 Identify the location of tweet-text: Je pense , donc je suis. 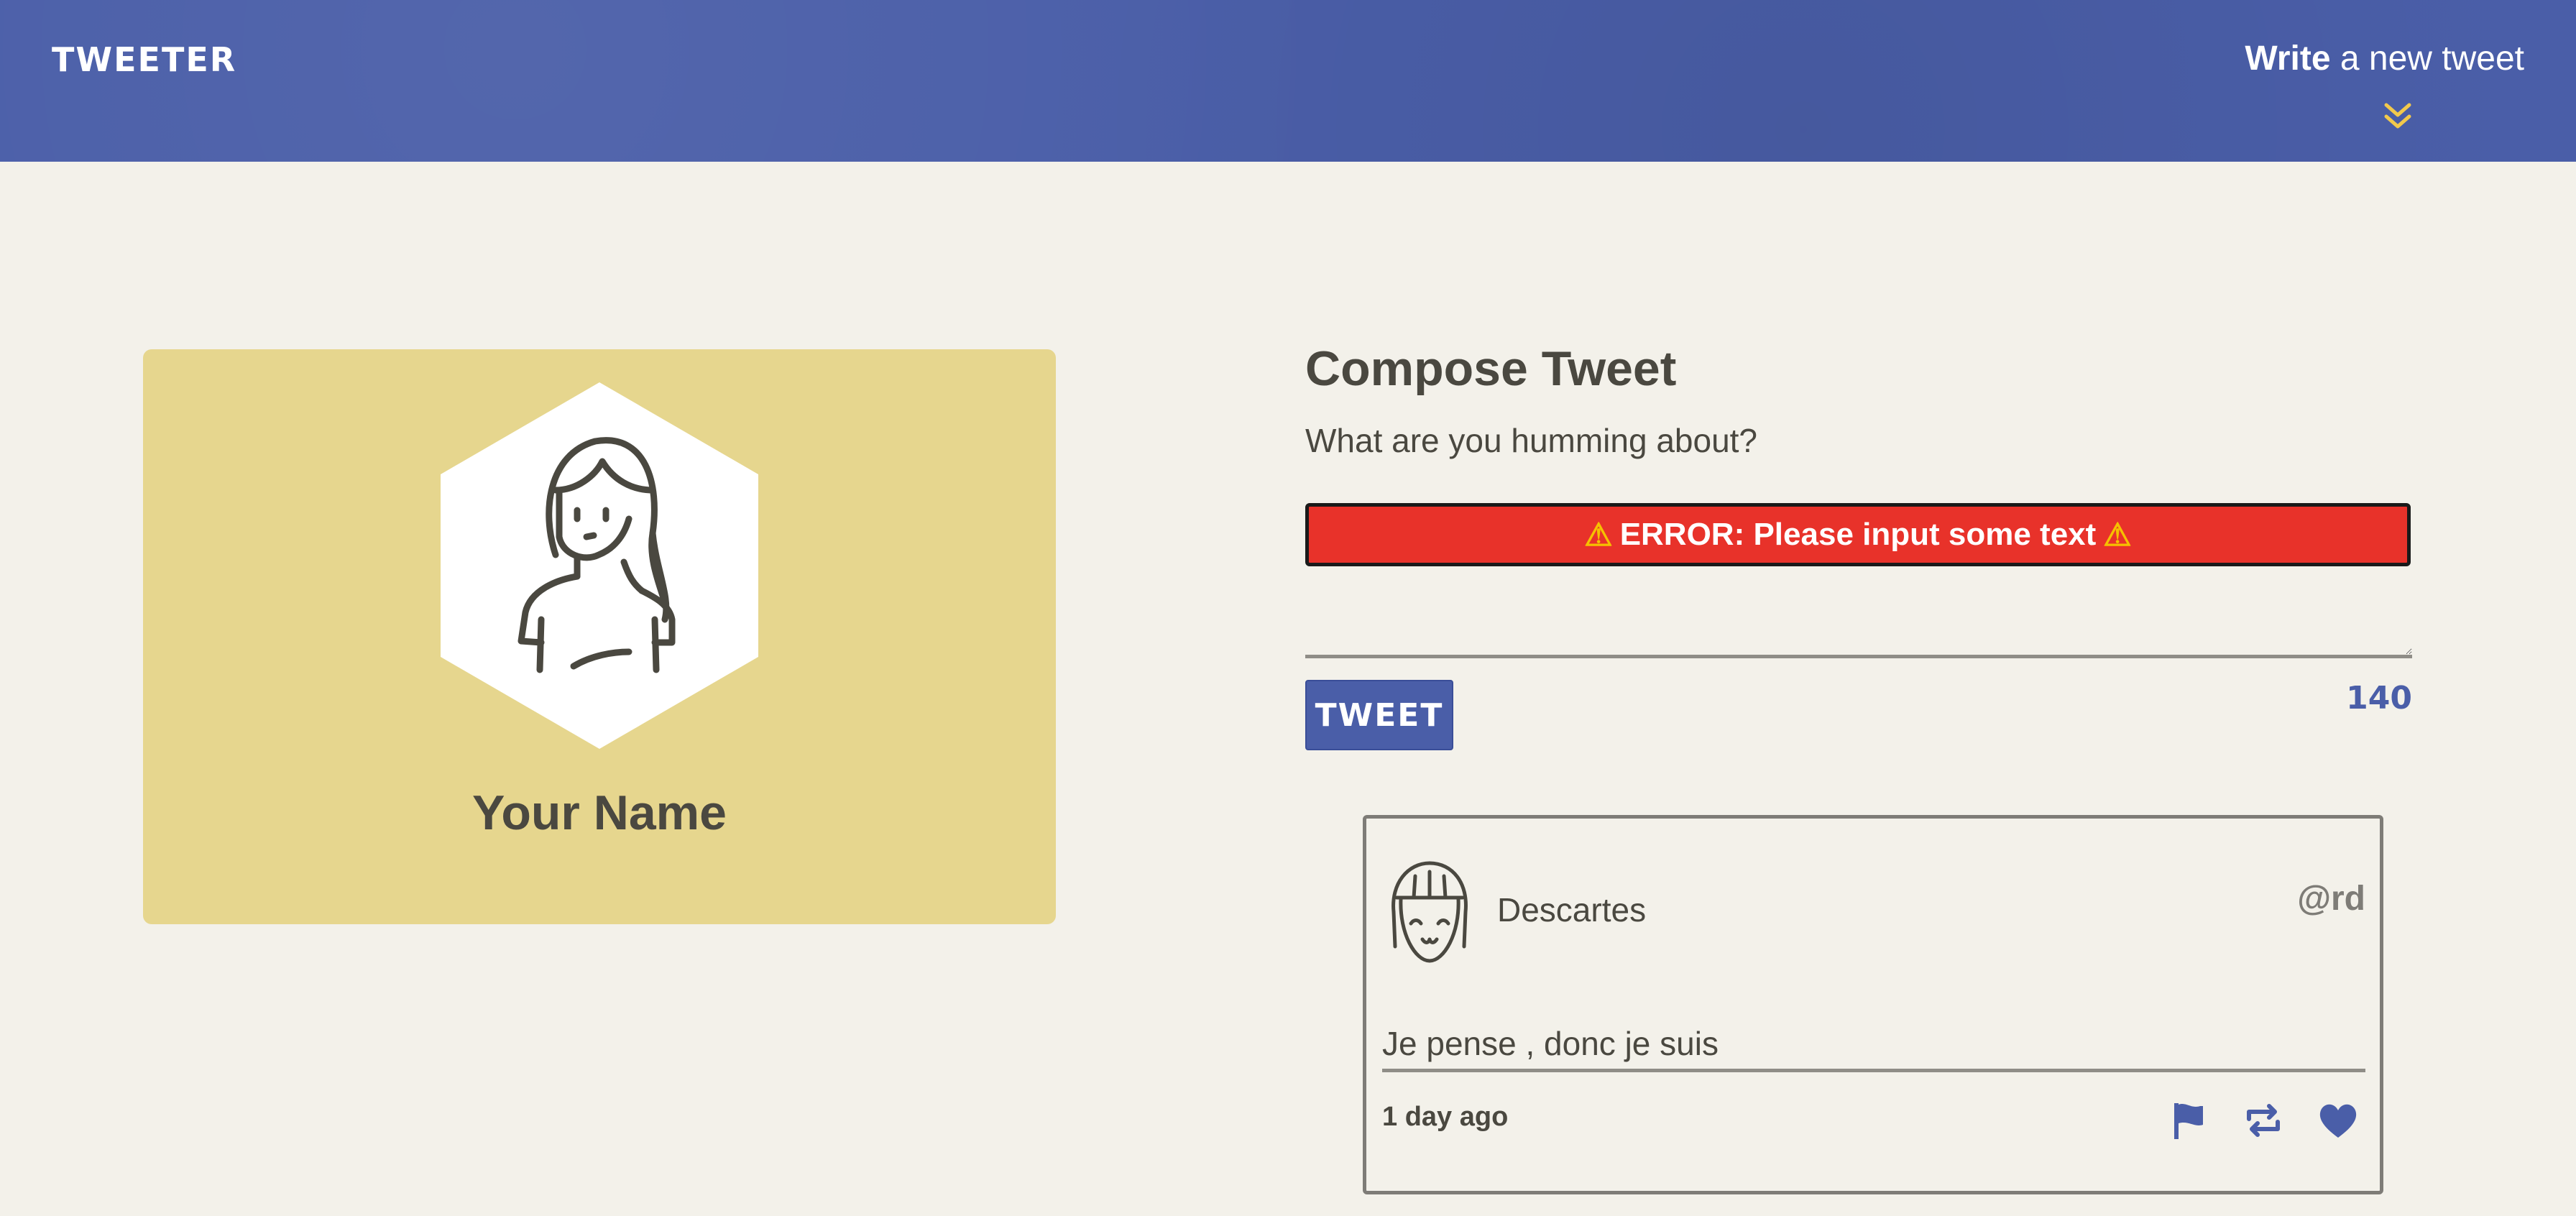
(1873, 1048).